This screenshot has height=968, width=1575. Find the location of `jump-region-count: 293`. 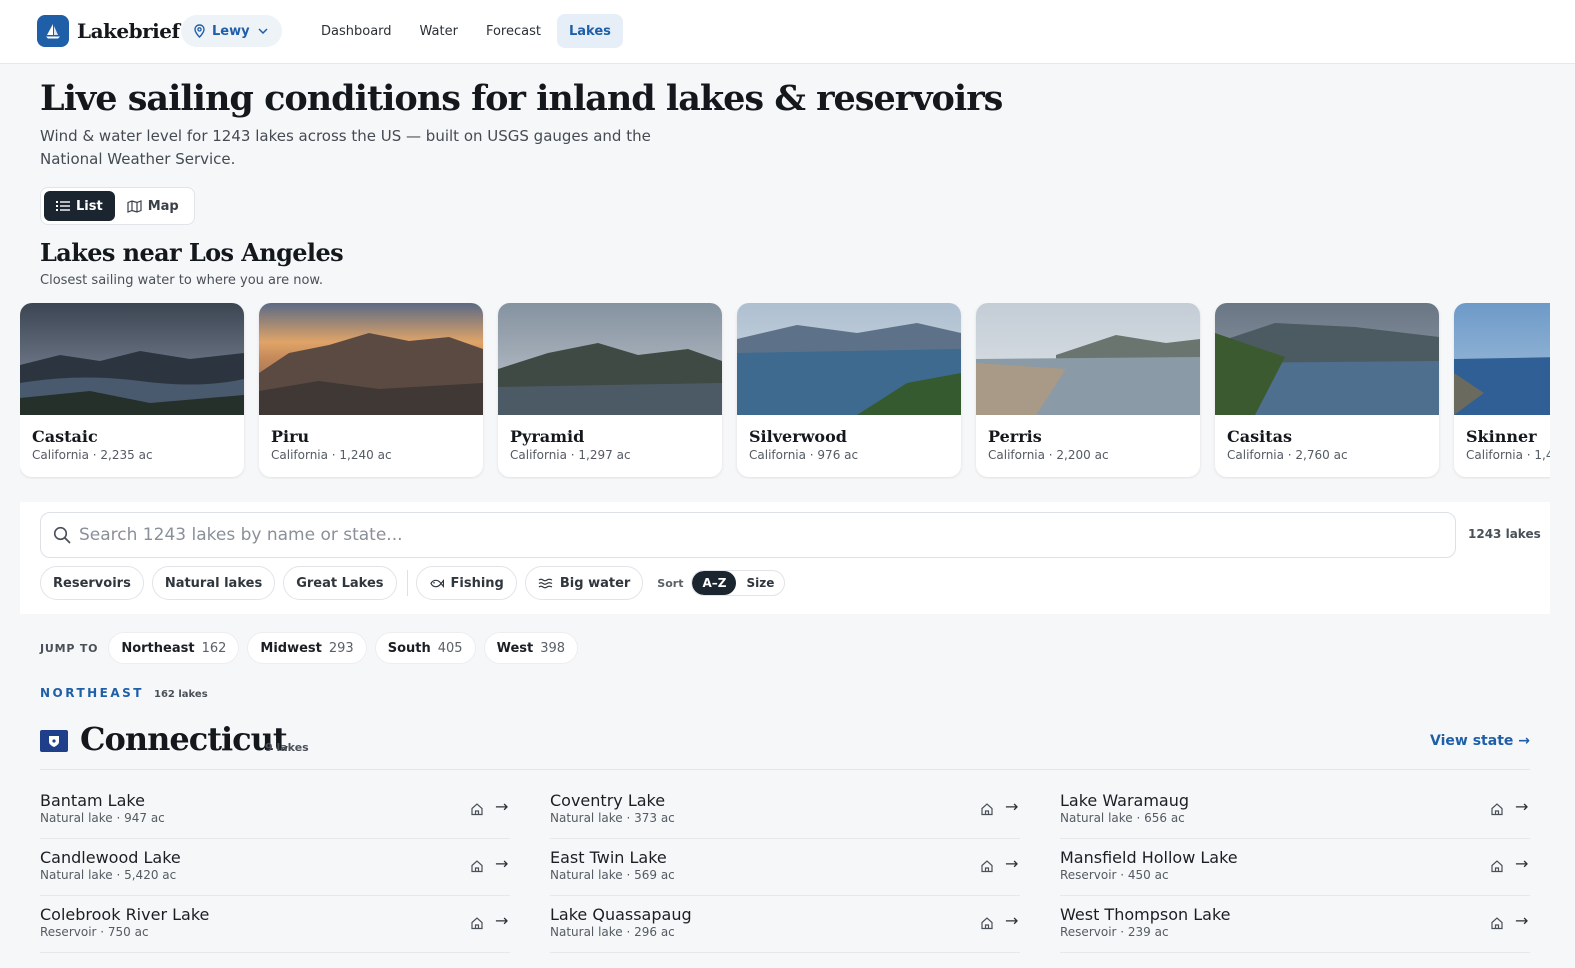

jump-region-count: 293 is located at coordinates (341, 648).